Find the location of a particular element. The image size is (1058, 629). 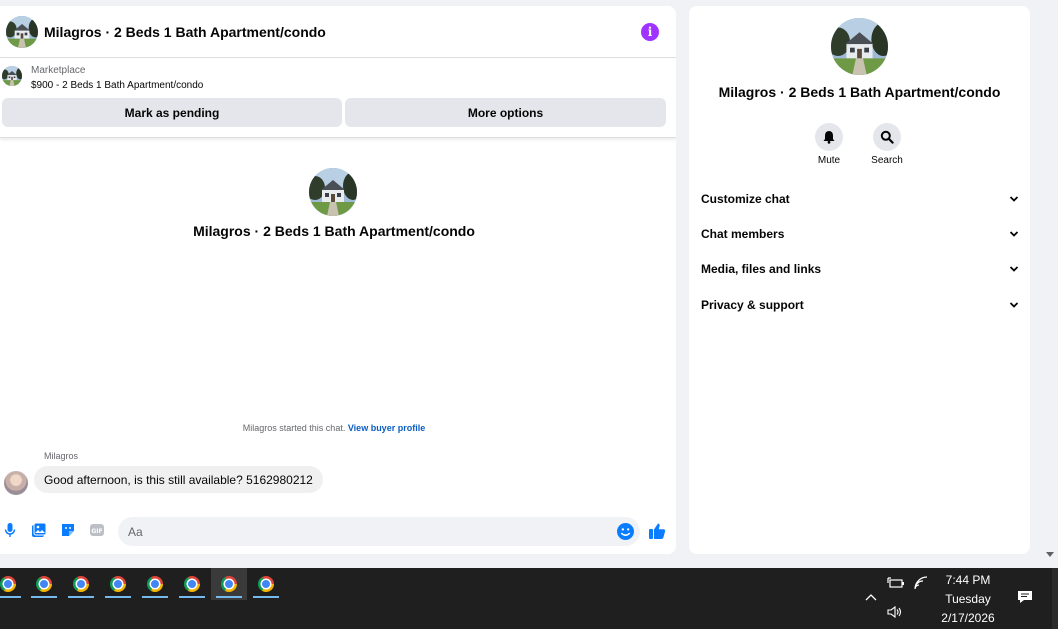

thumbs-up-icon is located at coordinates (657, 531).